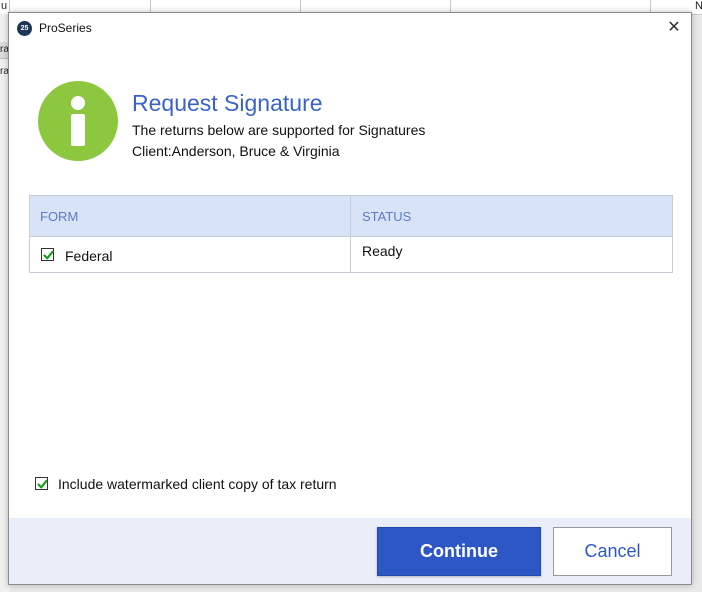 The image size is (702, 592). What do you see at coordinates (612, 551) in the screenshot?
I see `cancel-button: Cancel` at bounding box center [612, 551].